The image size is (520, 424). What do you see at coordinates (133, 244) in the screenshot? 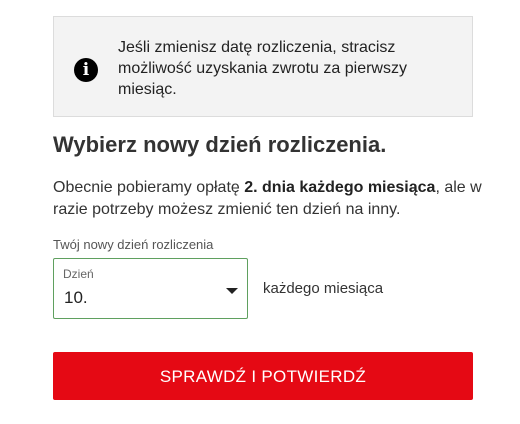
I see `billing-day-field-label: Twój nowy dzień rozliczenia` at bounding box center [133, 244].